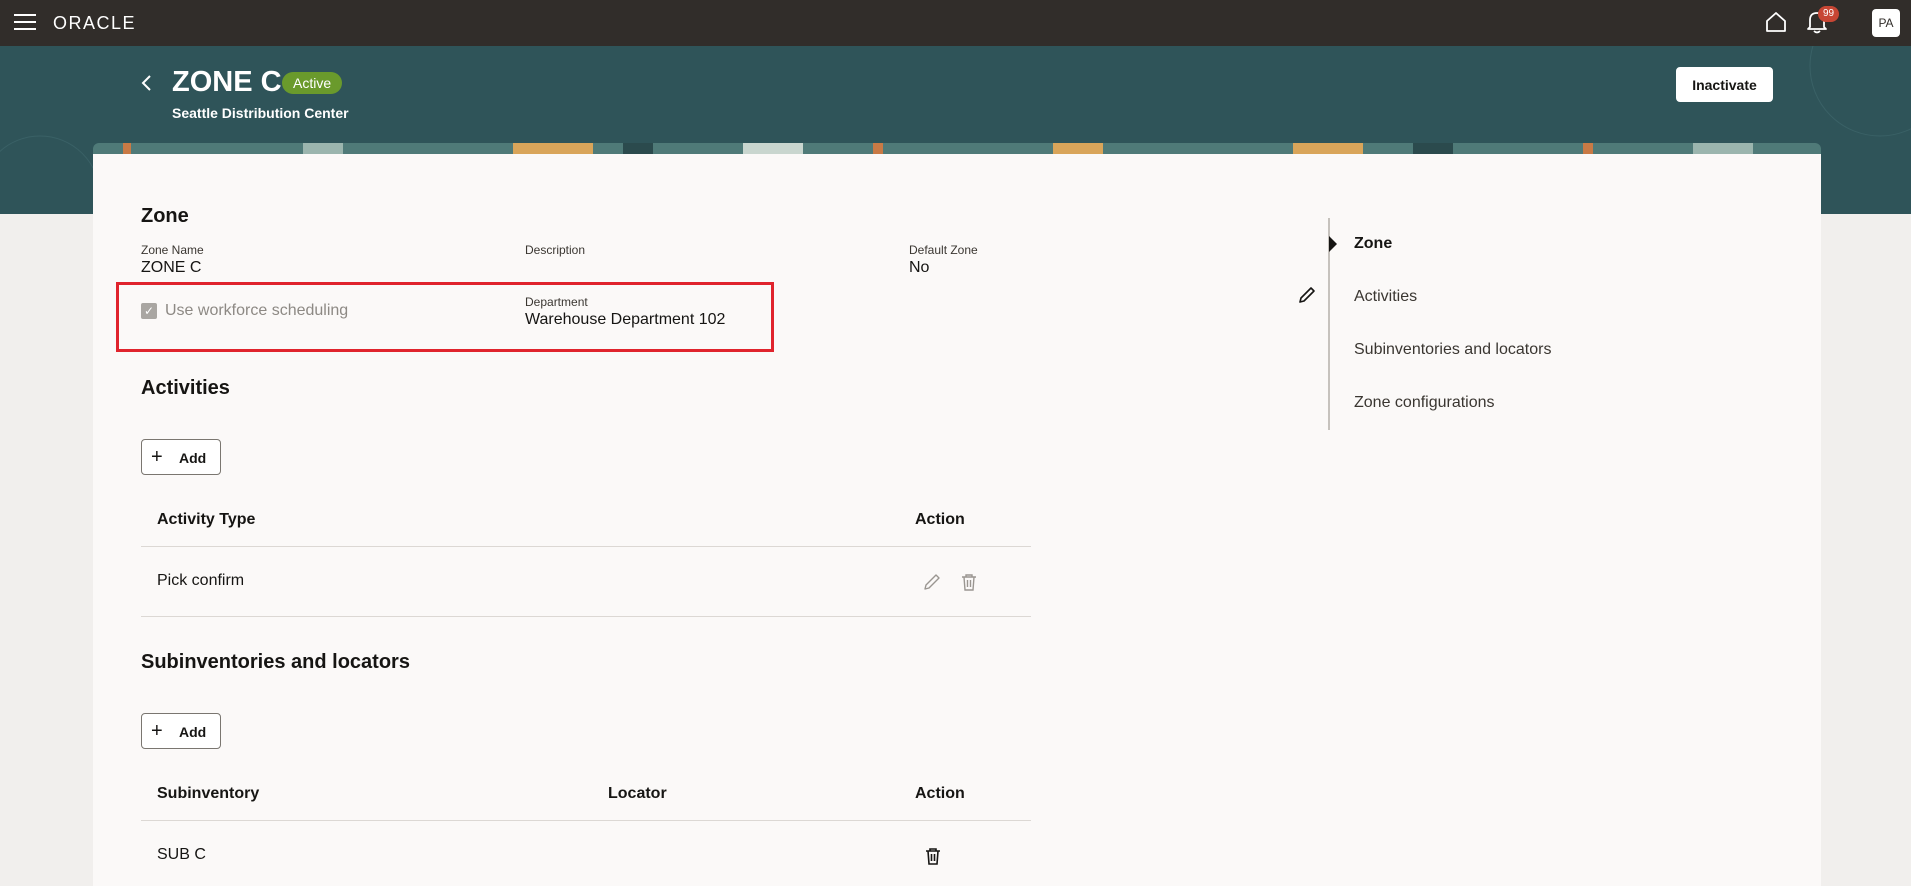  What do you see at coordinates (1452, 350) in the screenshot?
I see `side-nav-item-subinventories: Subinventories and locators` at bounding box center [1452, 350].